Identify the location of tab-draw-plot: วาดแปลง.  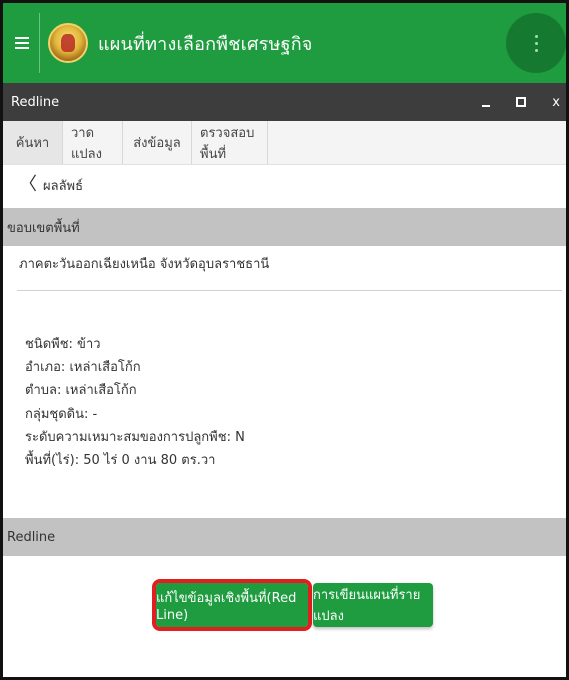
(93, 142).